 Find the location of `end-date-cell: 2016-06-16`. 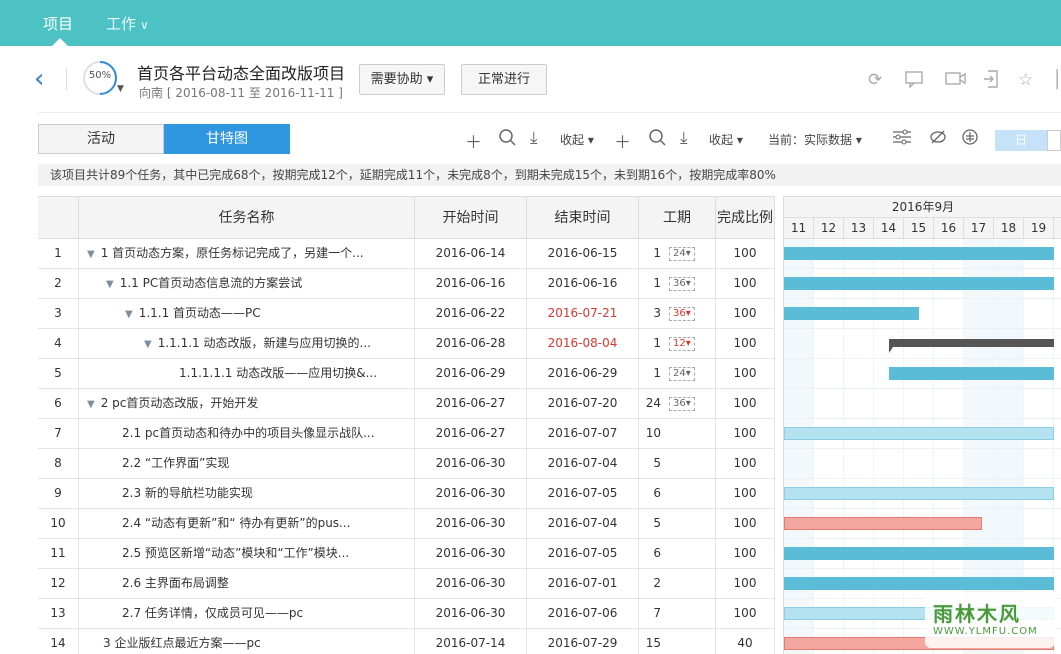

end-date-cell: 2016-06-16 is located at coordinates (583, 283).